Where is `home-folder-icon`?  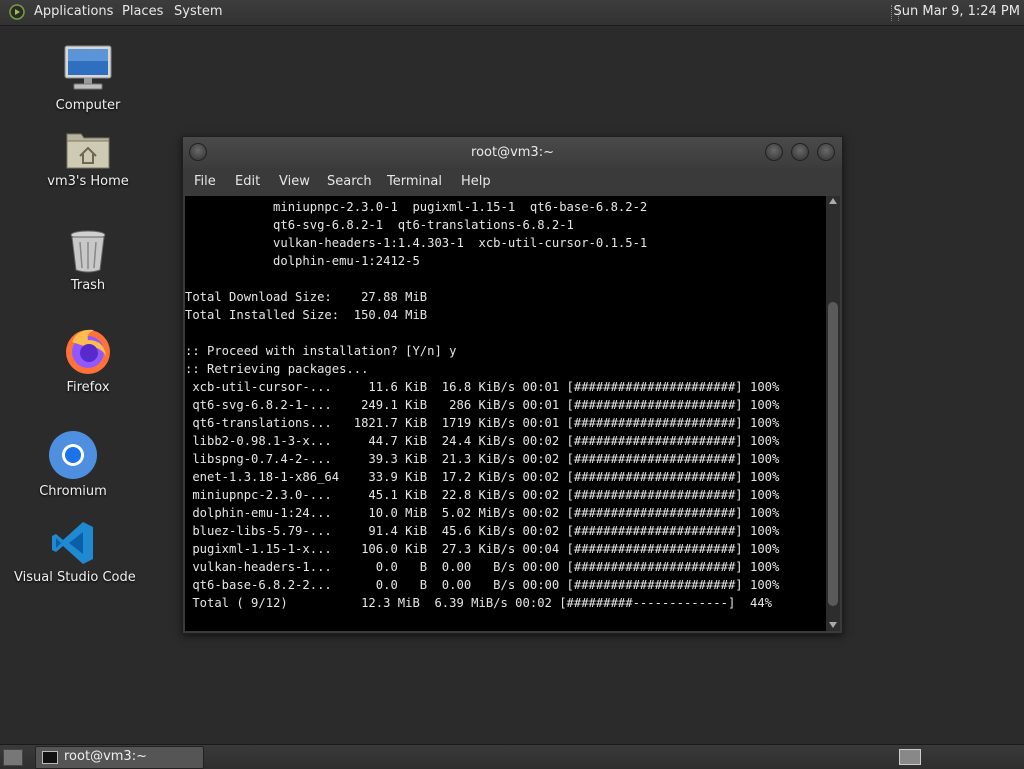 home-folder-icon is located at coordinates (88, 151).